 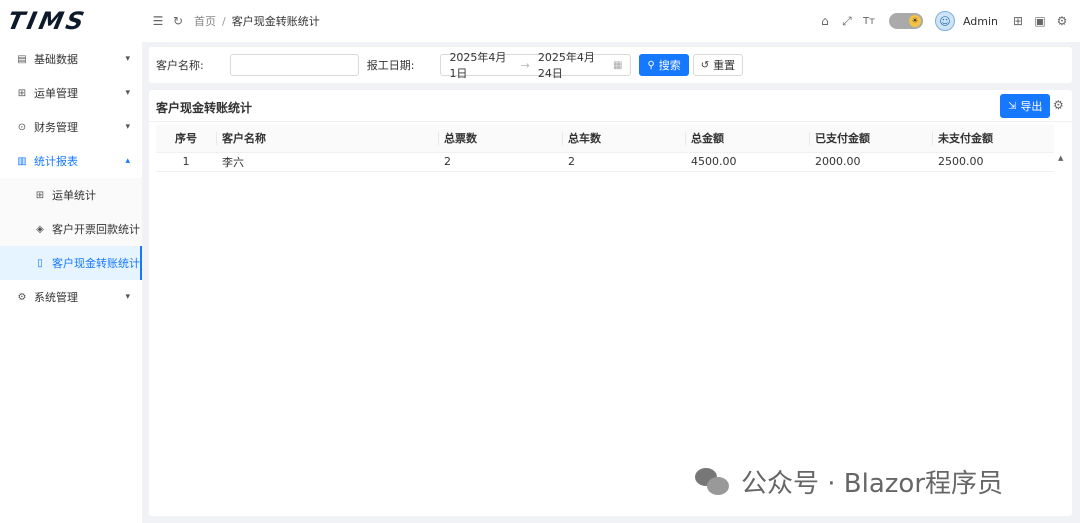 I want to click on reset-button-label: 重置, so click(x=724, y=65).